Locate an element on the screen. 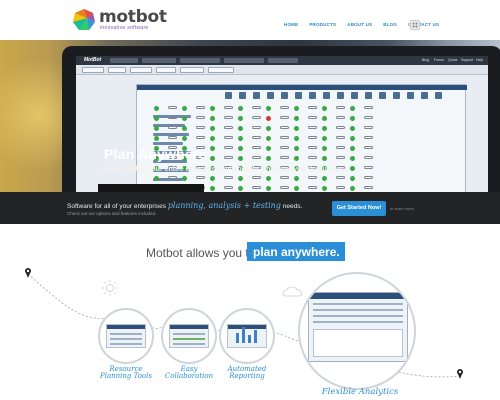 Image resolution: width=500 pixels, height=400 pixels. feature-circle-collaboration is located at coordinates (189, 336).